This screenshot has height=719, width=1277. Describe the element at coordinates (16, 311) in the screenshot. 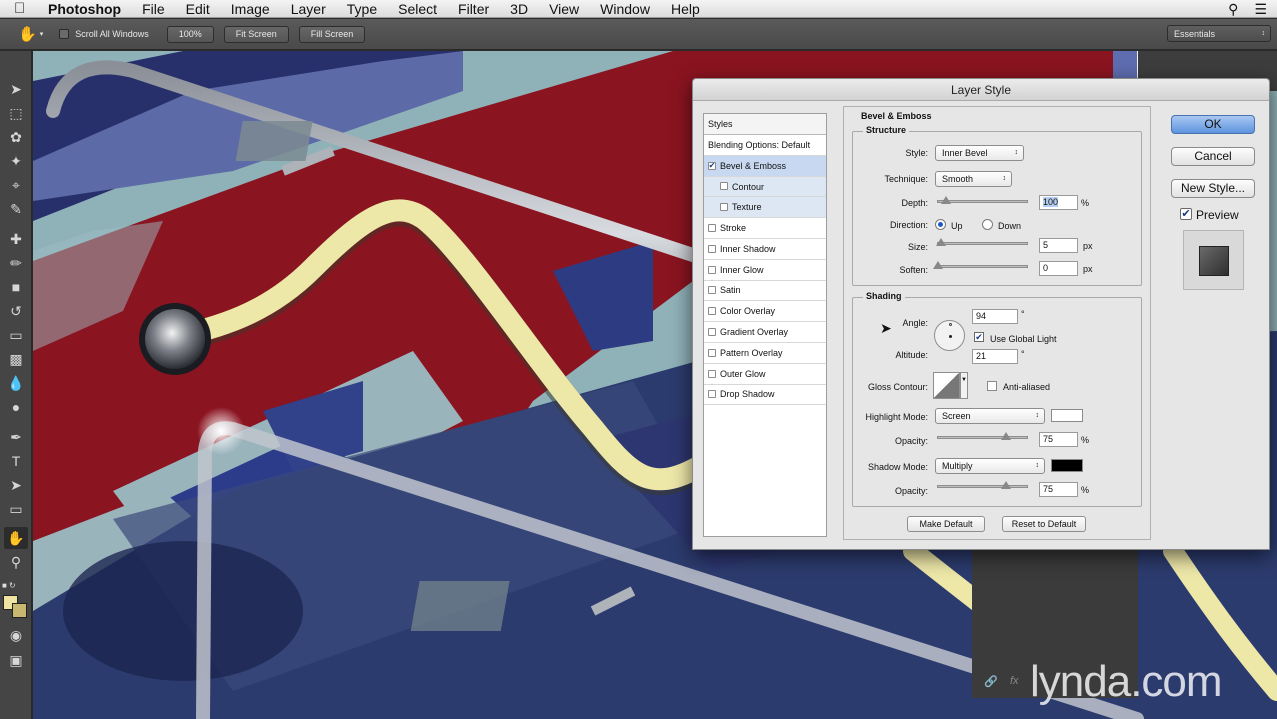

I see `history-brush-tool-icon: ↺` at that location.